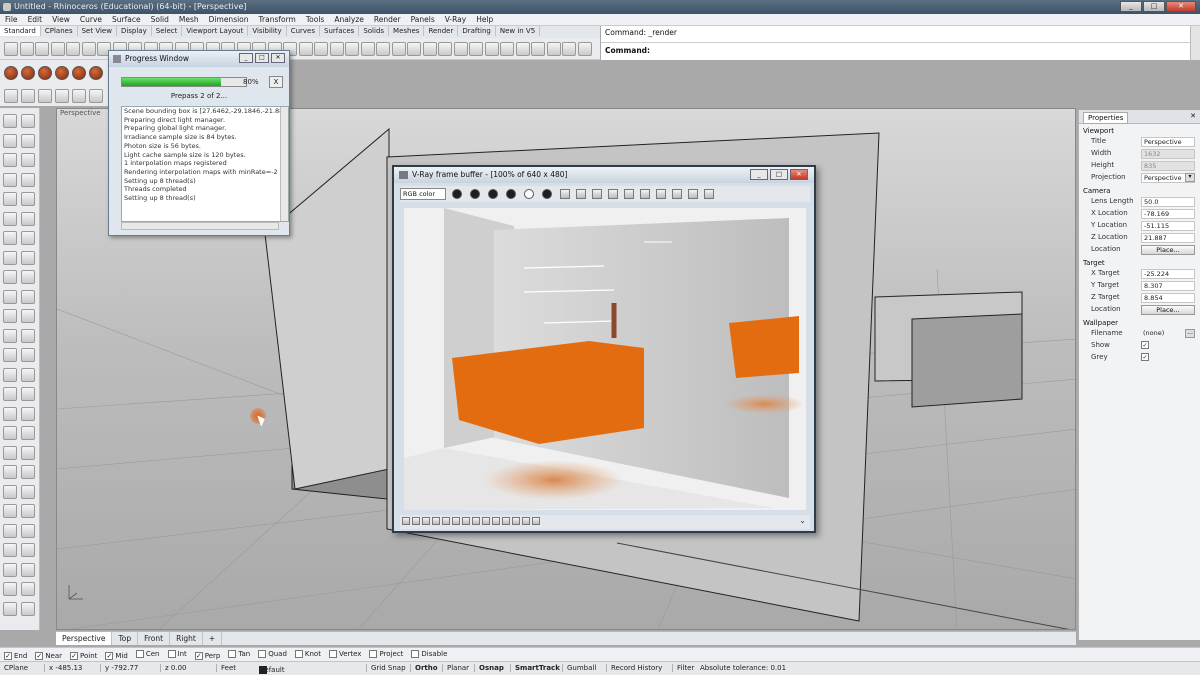 This screenshot has height=675, width=1200. I want to click on menu-item-view: View, so click(61, 19).